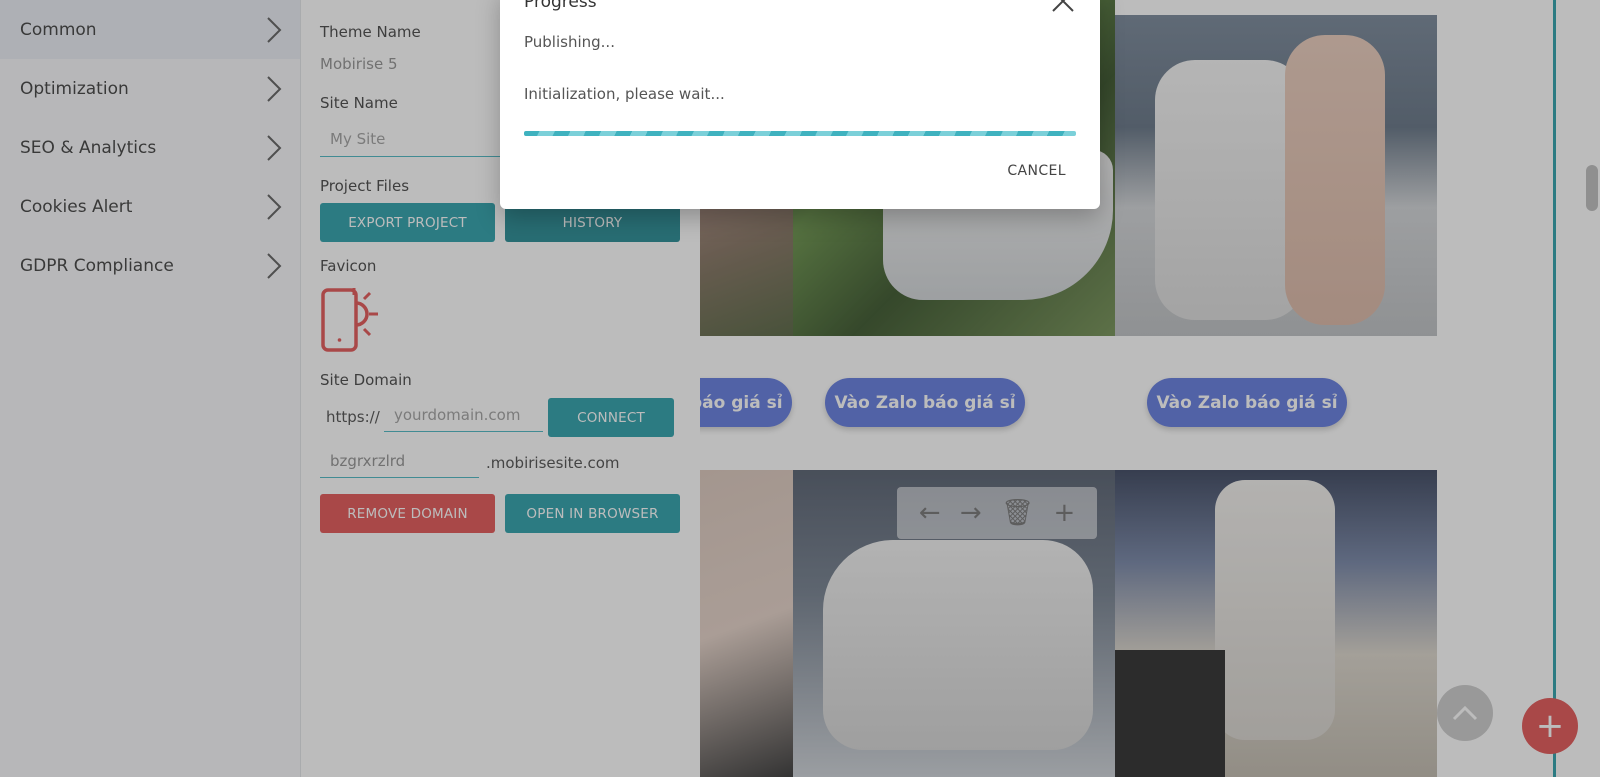  Describe the element at coordinates (1036, 171) in the screenshot. I see `cancel-button: CANCEL` at that location.